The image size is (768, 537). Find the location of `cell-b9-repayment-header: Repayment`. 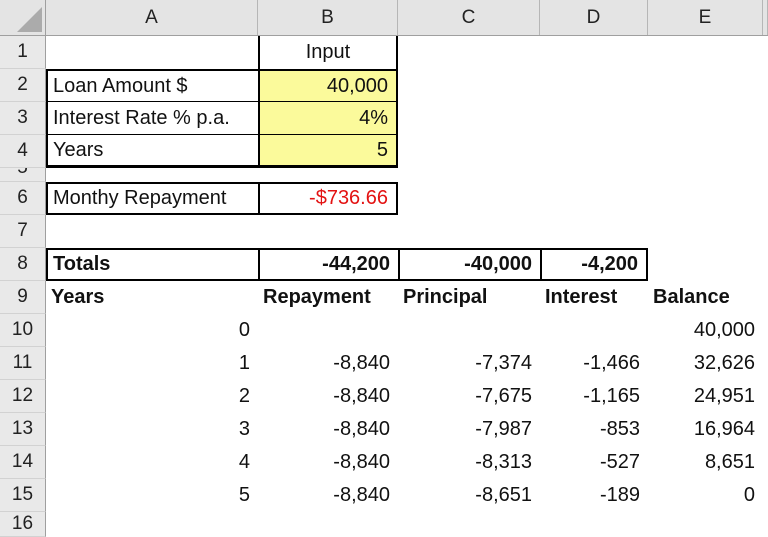

cell-b9-repayment-header: Repayment is located at coordinates (328, 297).